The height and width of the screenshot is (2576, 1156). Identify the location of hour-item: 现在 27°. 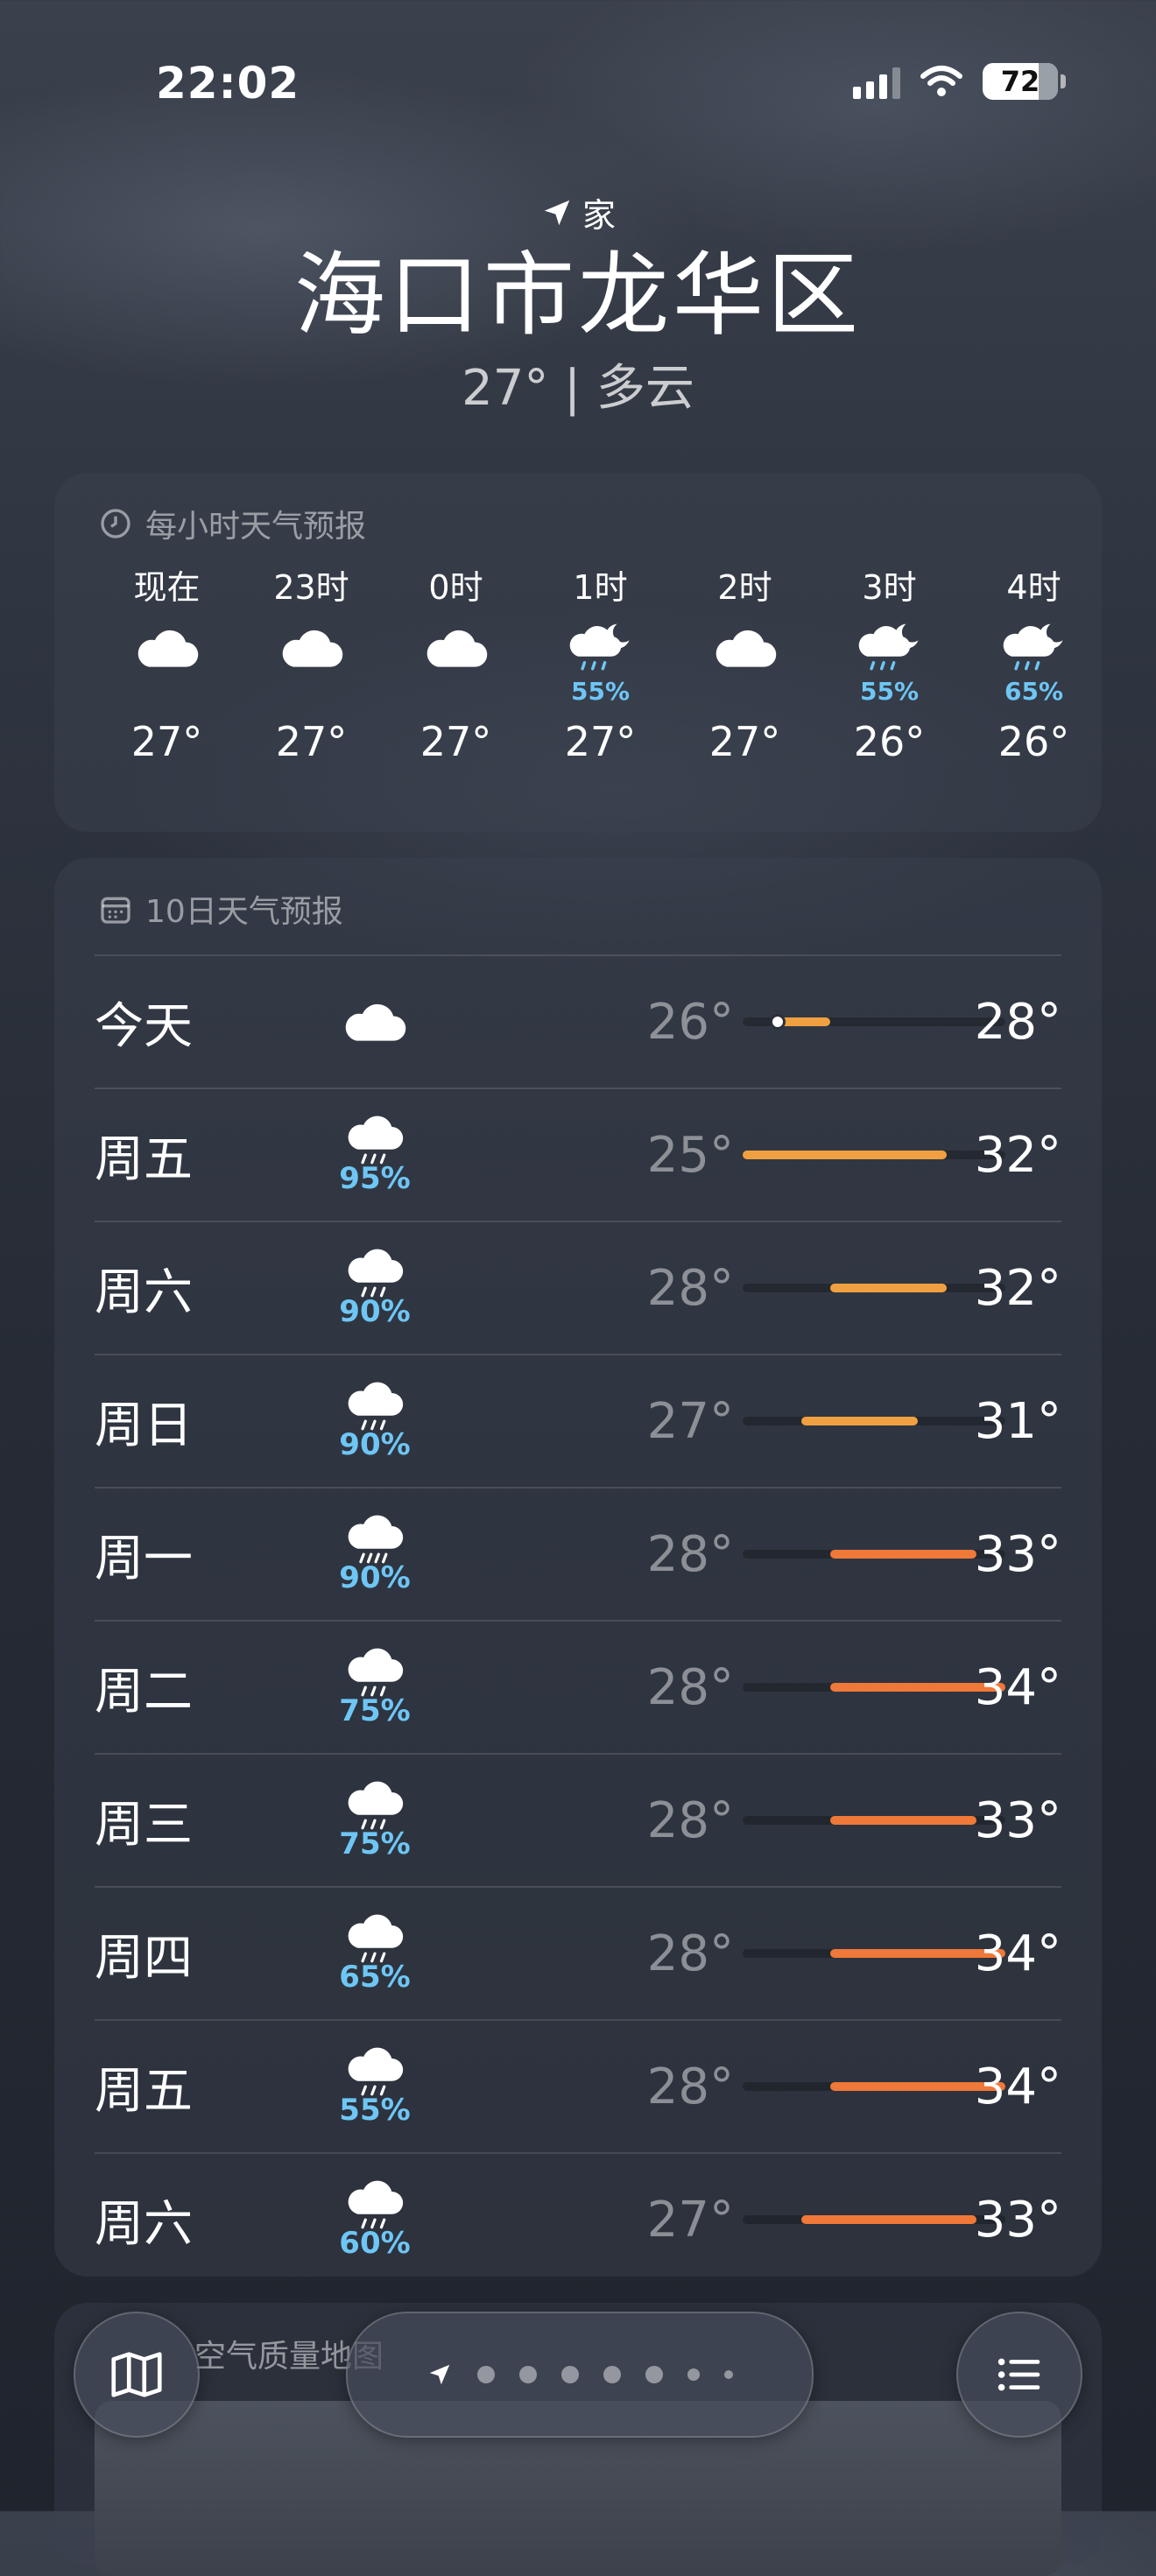
(167, 662).